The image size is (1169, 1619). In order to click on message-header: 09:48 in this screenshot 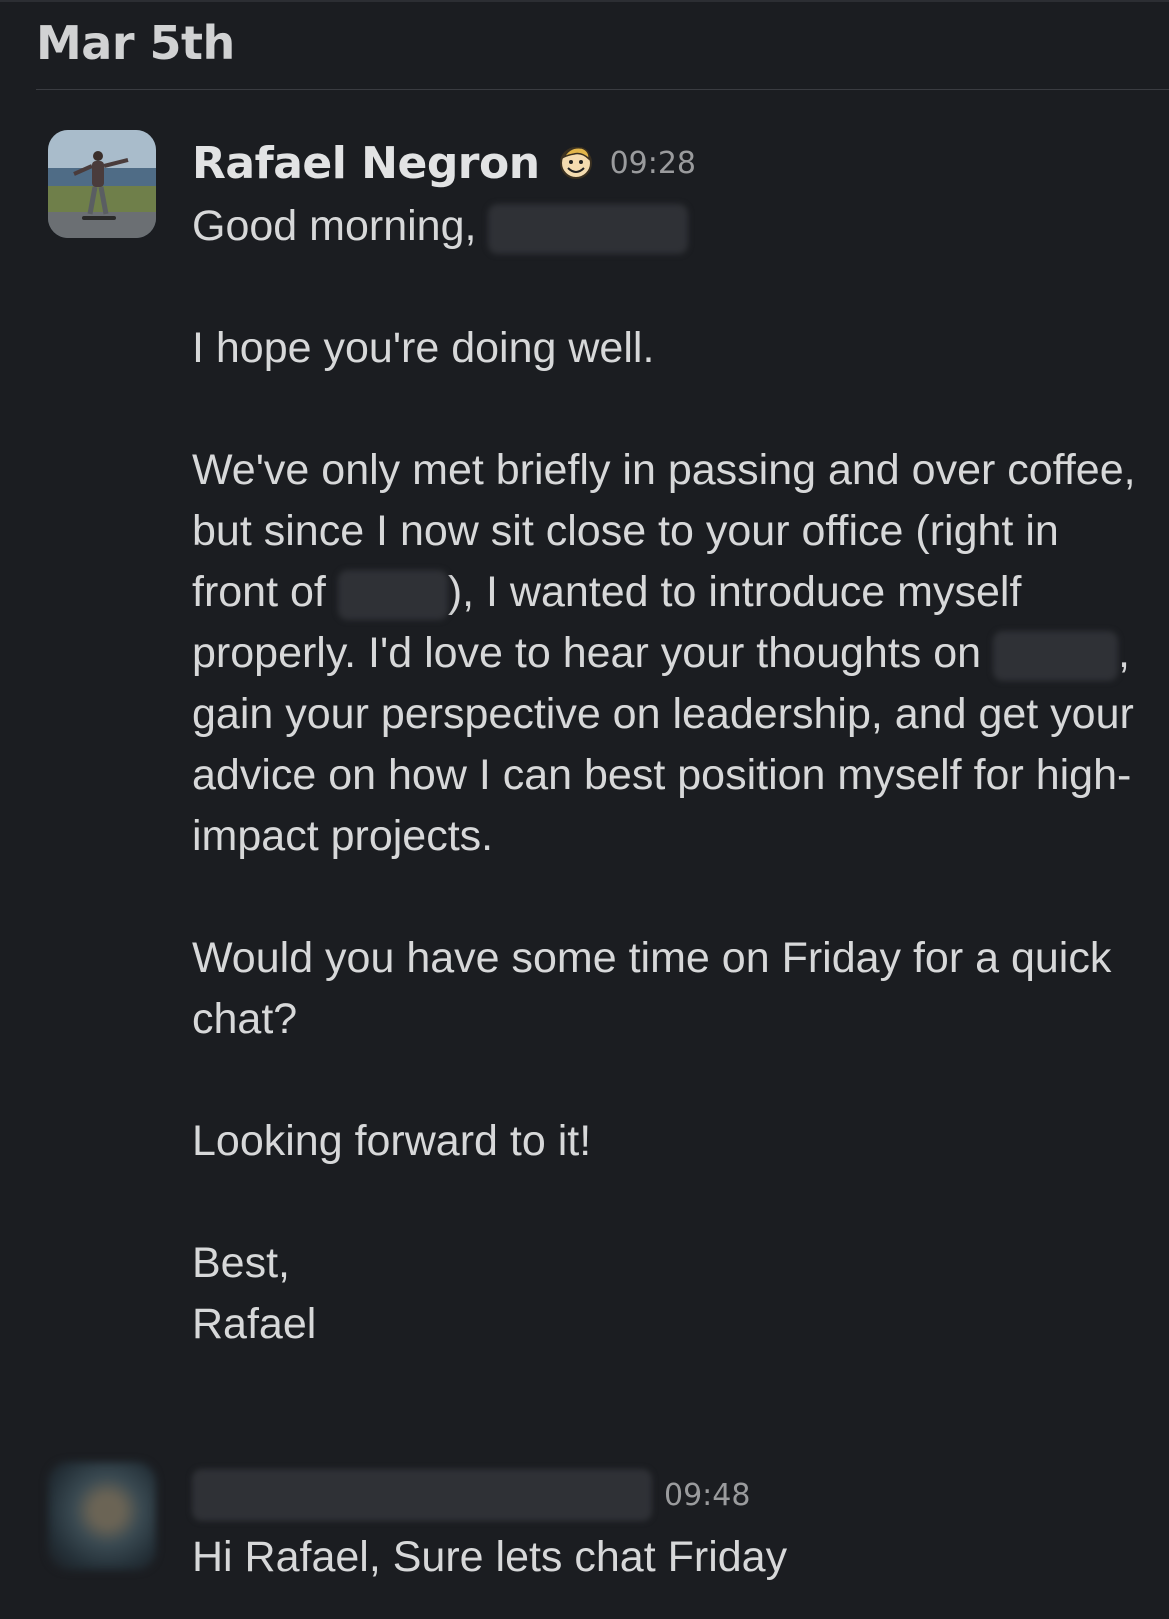, I will do `click(471, 1495)`.